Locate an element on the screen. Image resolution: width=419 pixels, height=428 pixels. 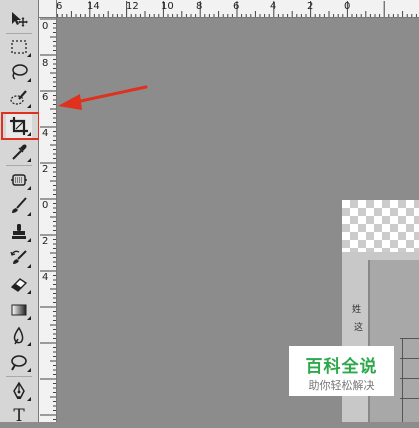
healing-brush-tool-button is located at coordinates (19, 180).